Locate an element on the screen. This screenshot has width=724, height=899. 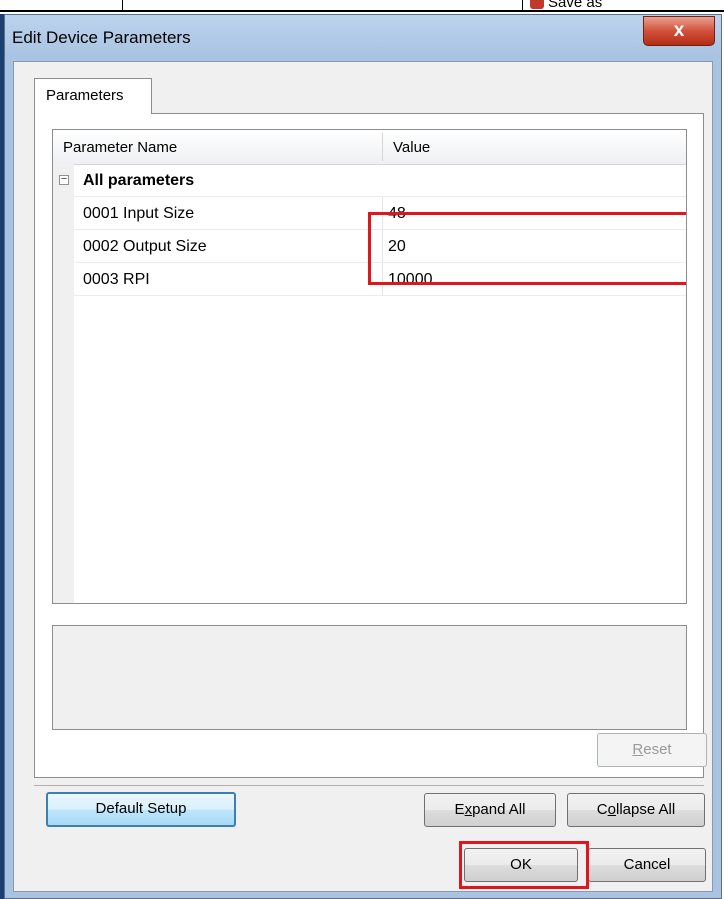
reset-button: Reset is located at coordinates (652, 750).